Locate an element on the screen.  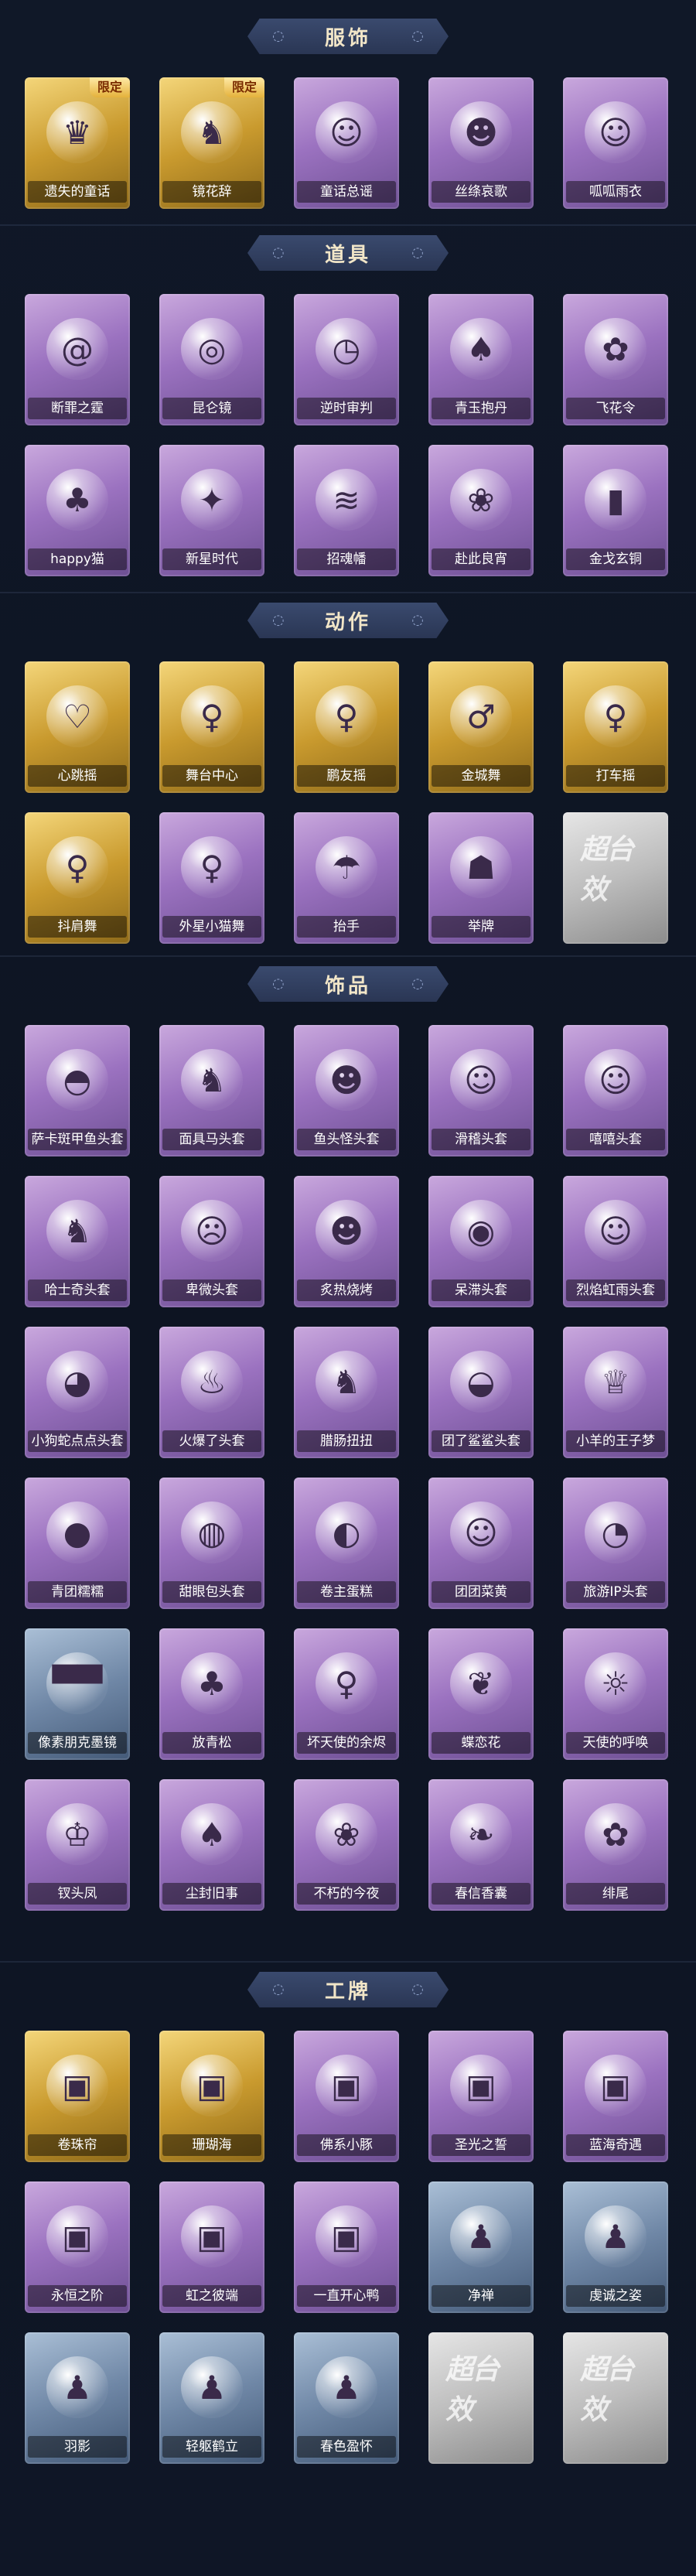
badge-card-icon: ▣ is located at coordinates (616, 2085).